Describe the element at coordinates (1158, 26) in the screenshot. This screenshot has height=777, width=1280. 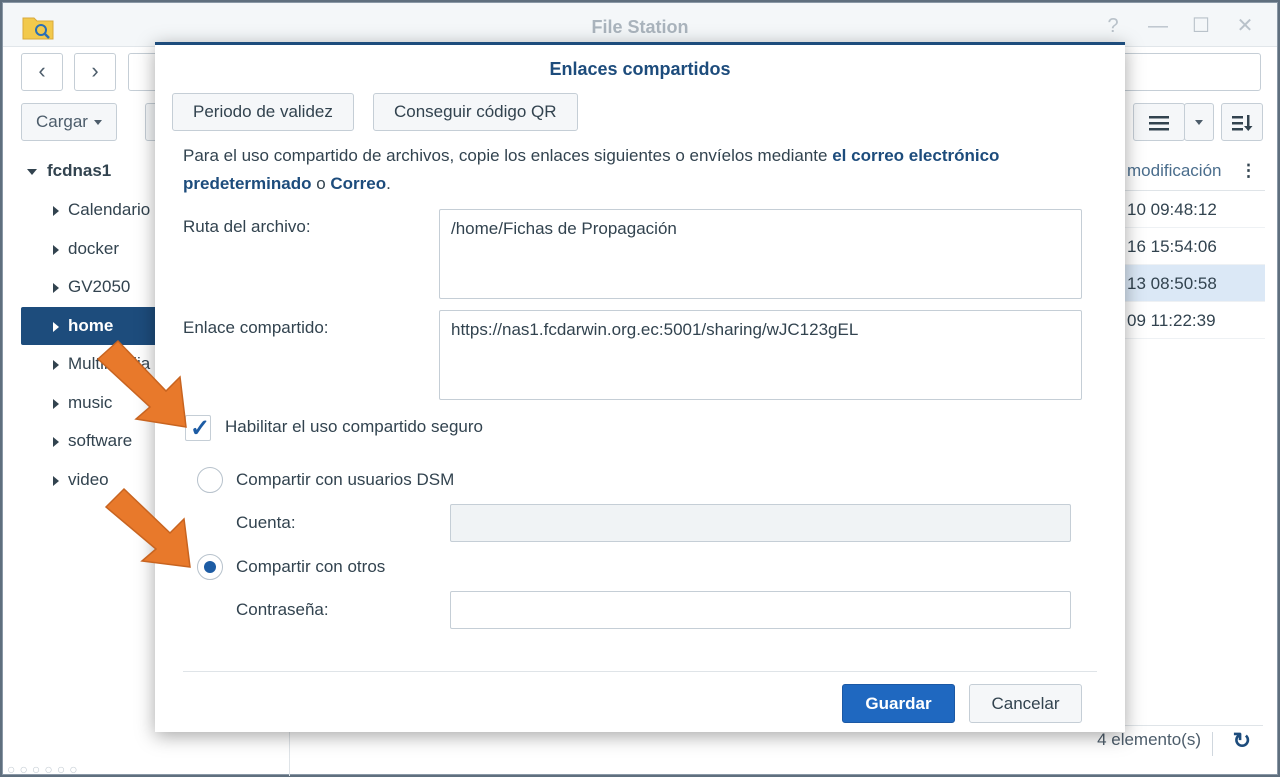
I see `minimize-icon: —` at that location.